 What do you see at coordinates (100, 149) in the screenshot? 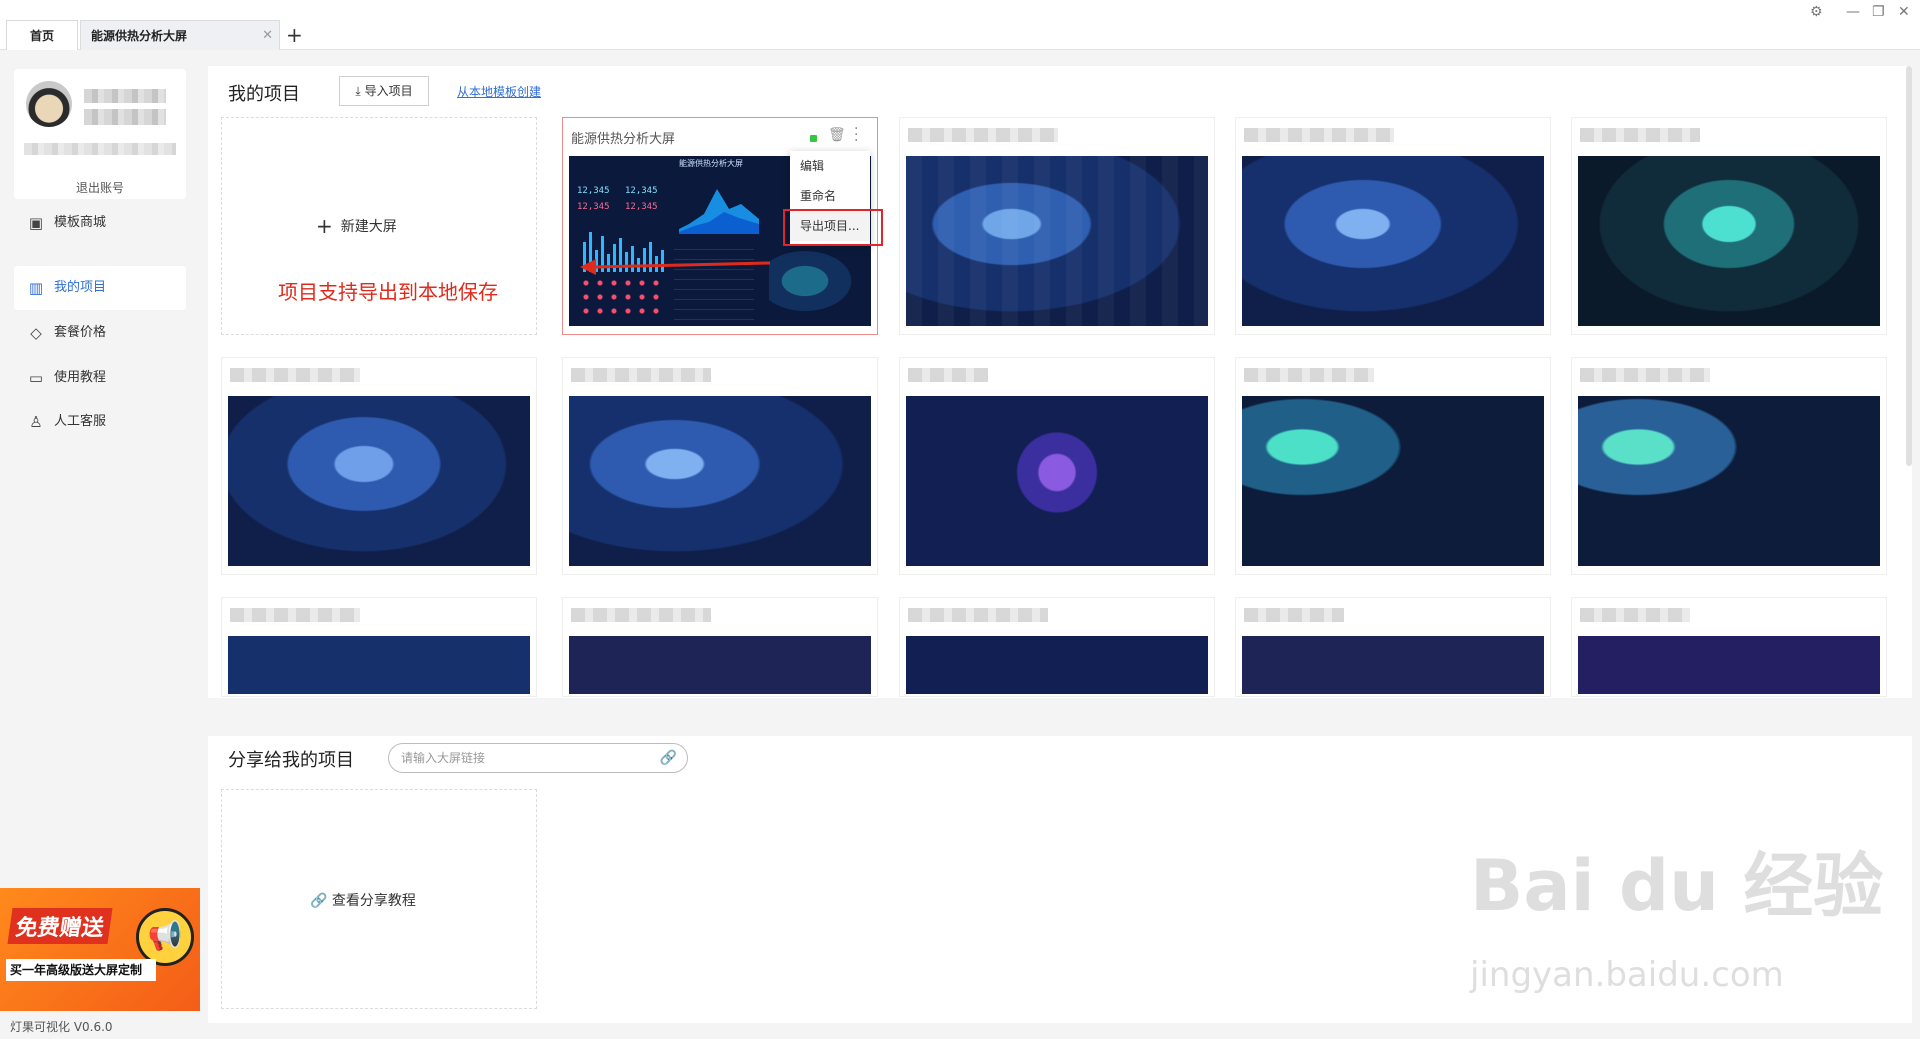
I see `blurred-info` at bounding box center [100, 149].